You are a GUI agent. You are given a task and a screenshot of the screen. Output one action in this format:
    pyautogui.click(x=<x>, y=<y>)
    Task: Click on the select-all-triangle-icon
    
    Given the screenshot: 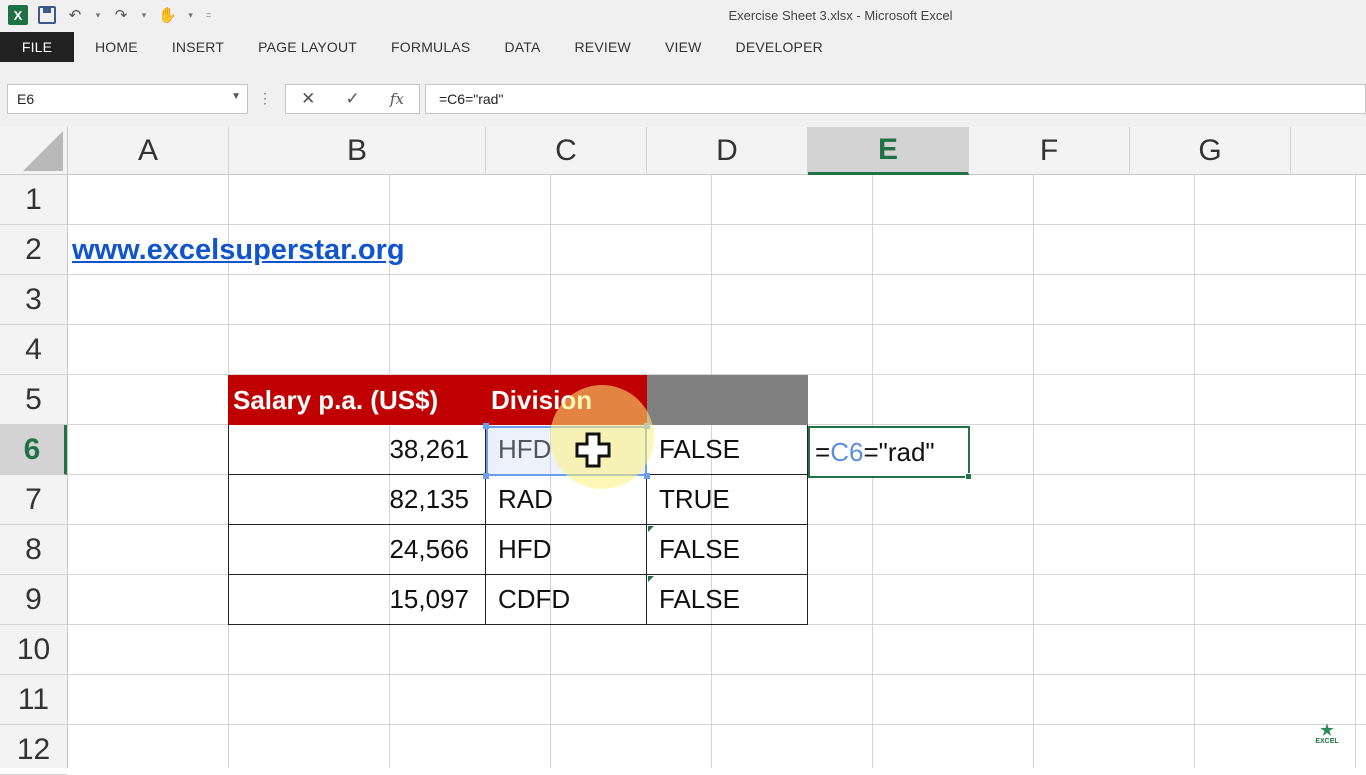 What is the action you would take?
    pyautogui.click(x=43, y=151)
    